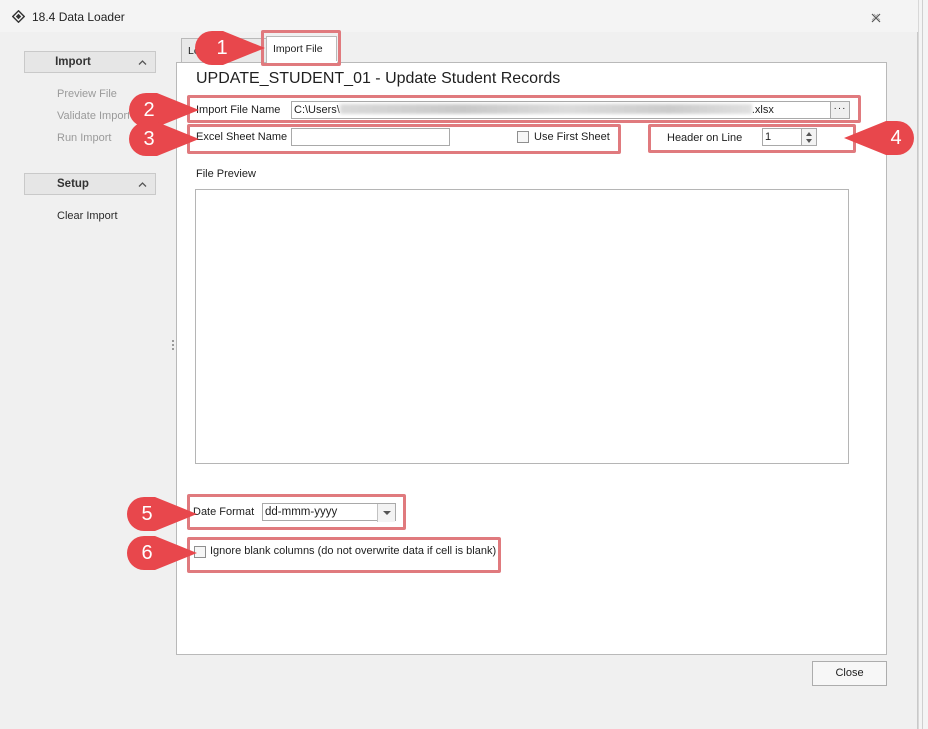 The image size is (928, 729). I want to click on close-button: Close, so click(849, 673).